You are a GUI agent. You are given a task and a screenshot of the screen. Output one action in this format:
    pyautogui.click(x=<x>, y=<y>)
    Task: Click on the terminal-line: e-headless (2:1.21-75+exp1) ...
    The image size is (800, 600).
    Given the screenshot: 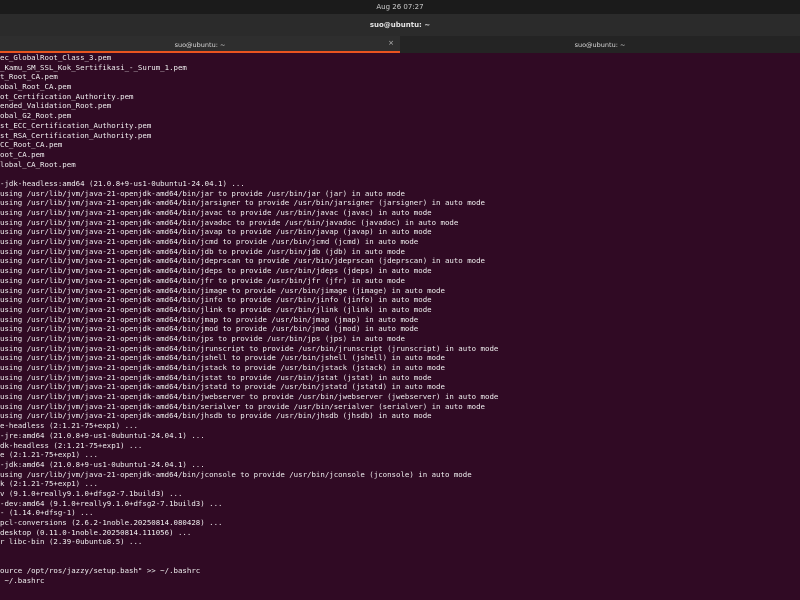 What is the action you would take?
    pyautogui.click(x=69, y=426)
    